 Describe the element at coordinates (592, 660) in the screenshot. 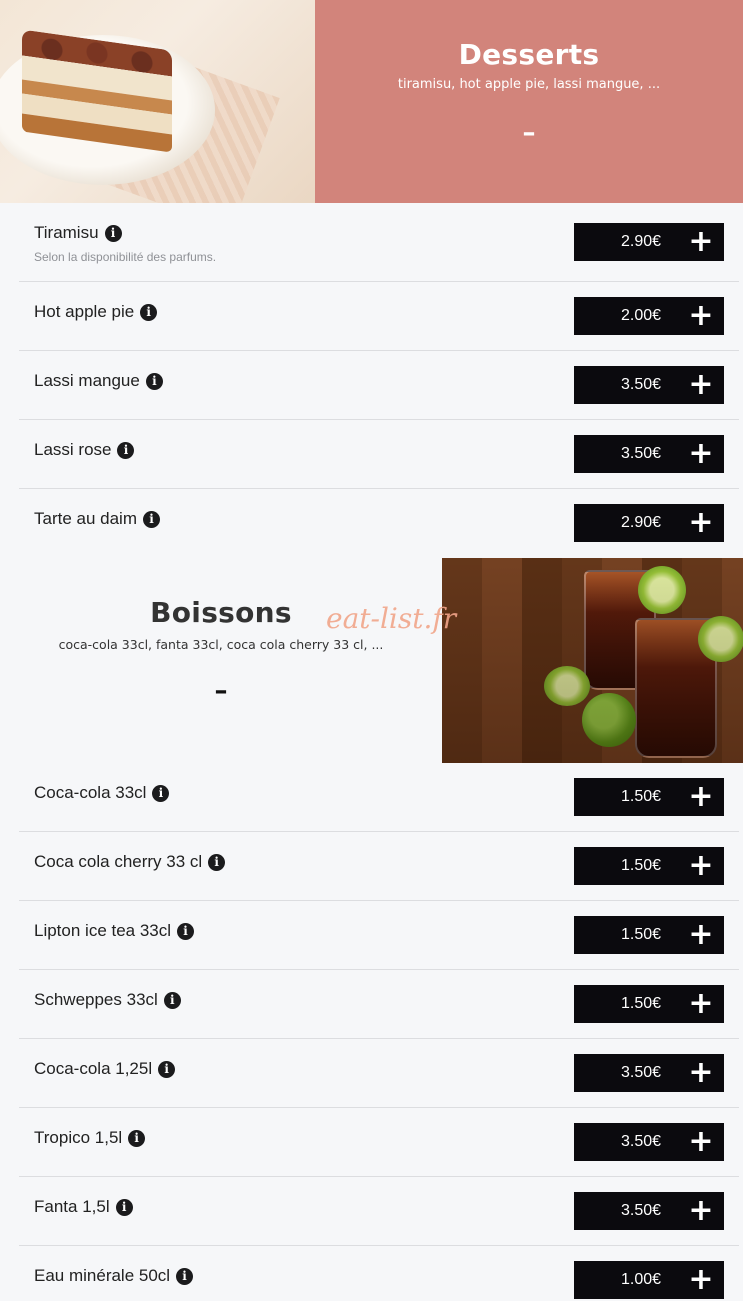

I see `drinks-image` at that location.